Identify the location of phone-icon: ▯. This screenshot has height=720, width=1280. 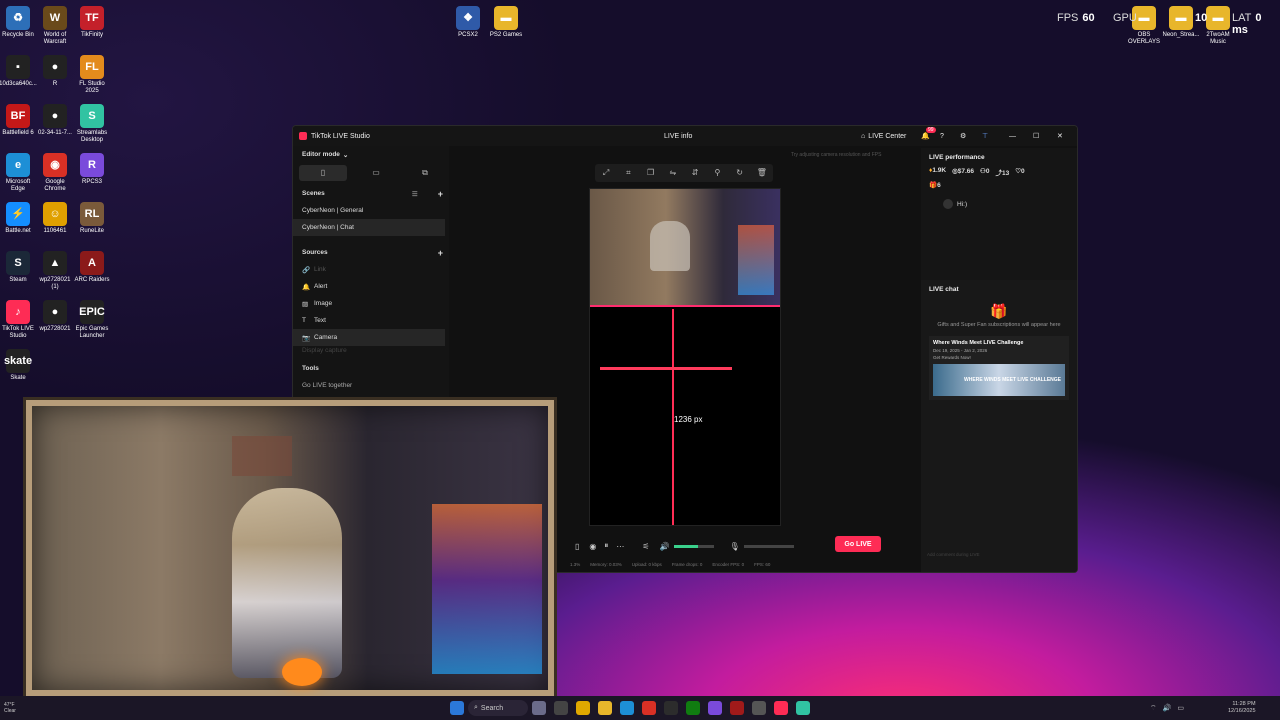
(577, 546).